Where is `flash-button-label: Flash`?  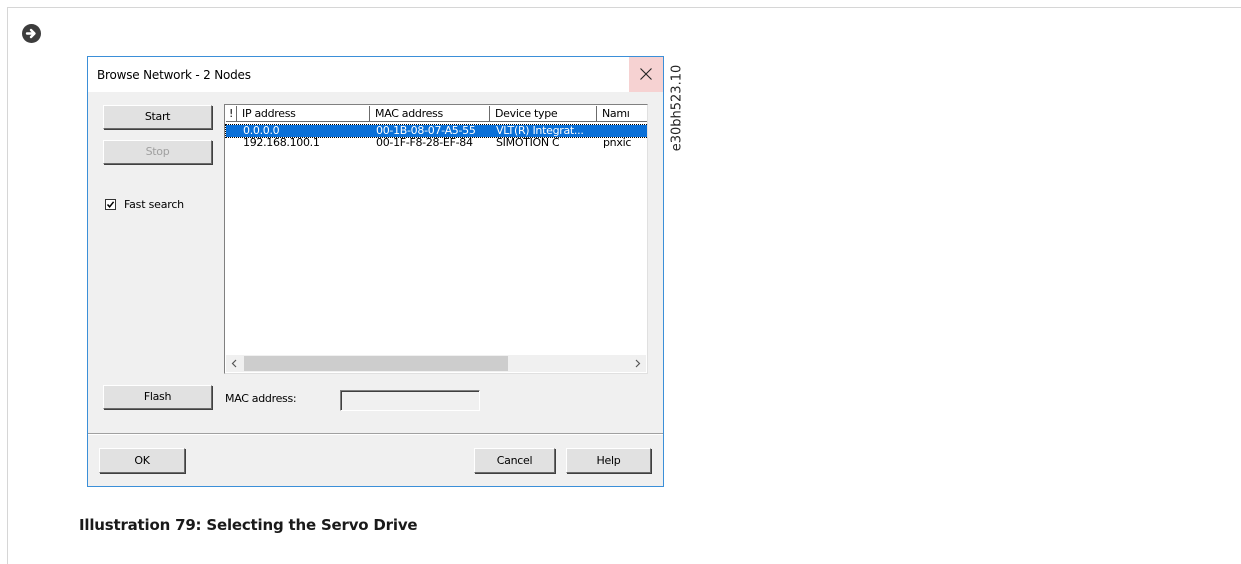 flash-button-label: Flash is located at coordinates (157, 396).